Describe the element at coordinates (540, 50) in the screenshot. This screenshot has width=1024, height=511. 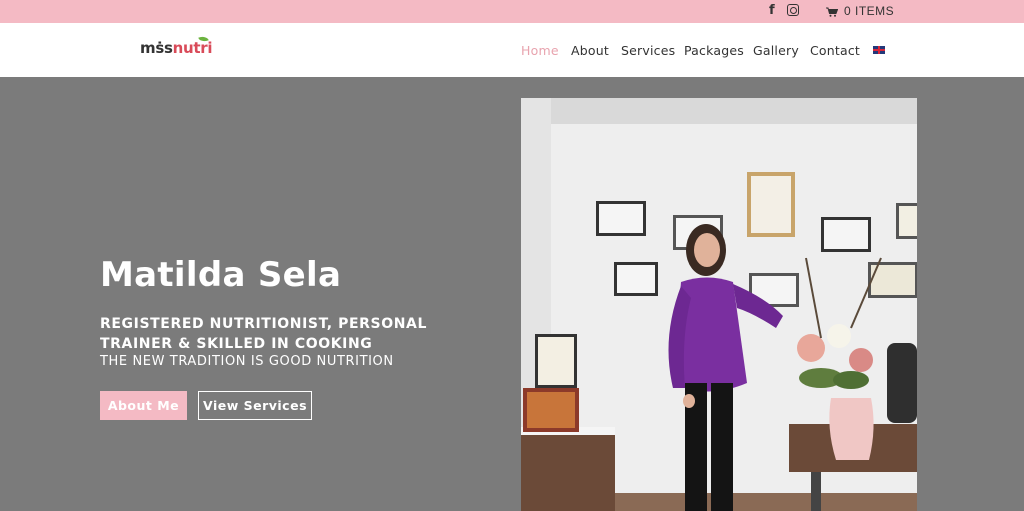
I see `nav-home: Home` at that location.